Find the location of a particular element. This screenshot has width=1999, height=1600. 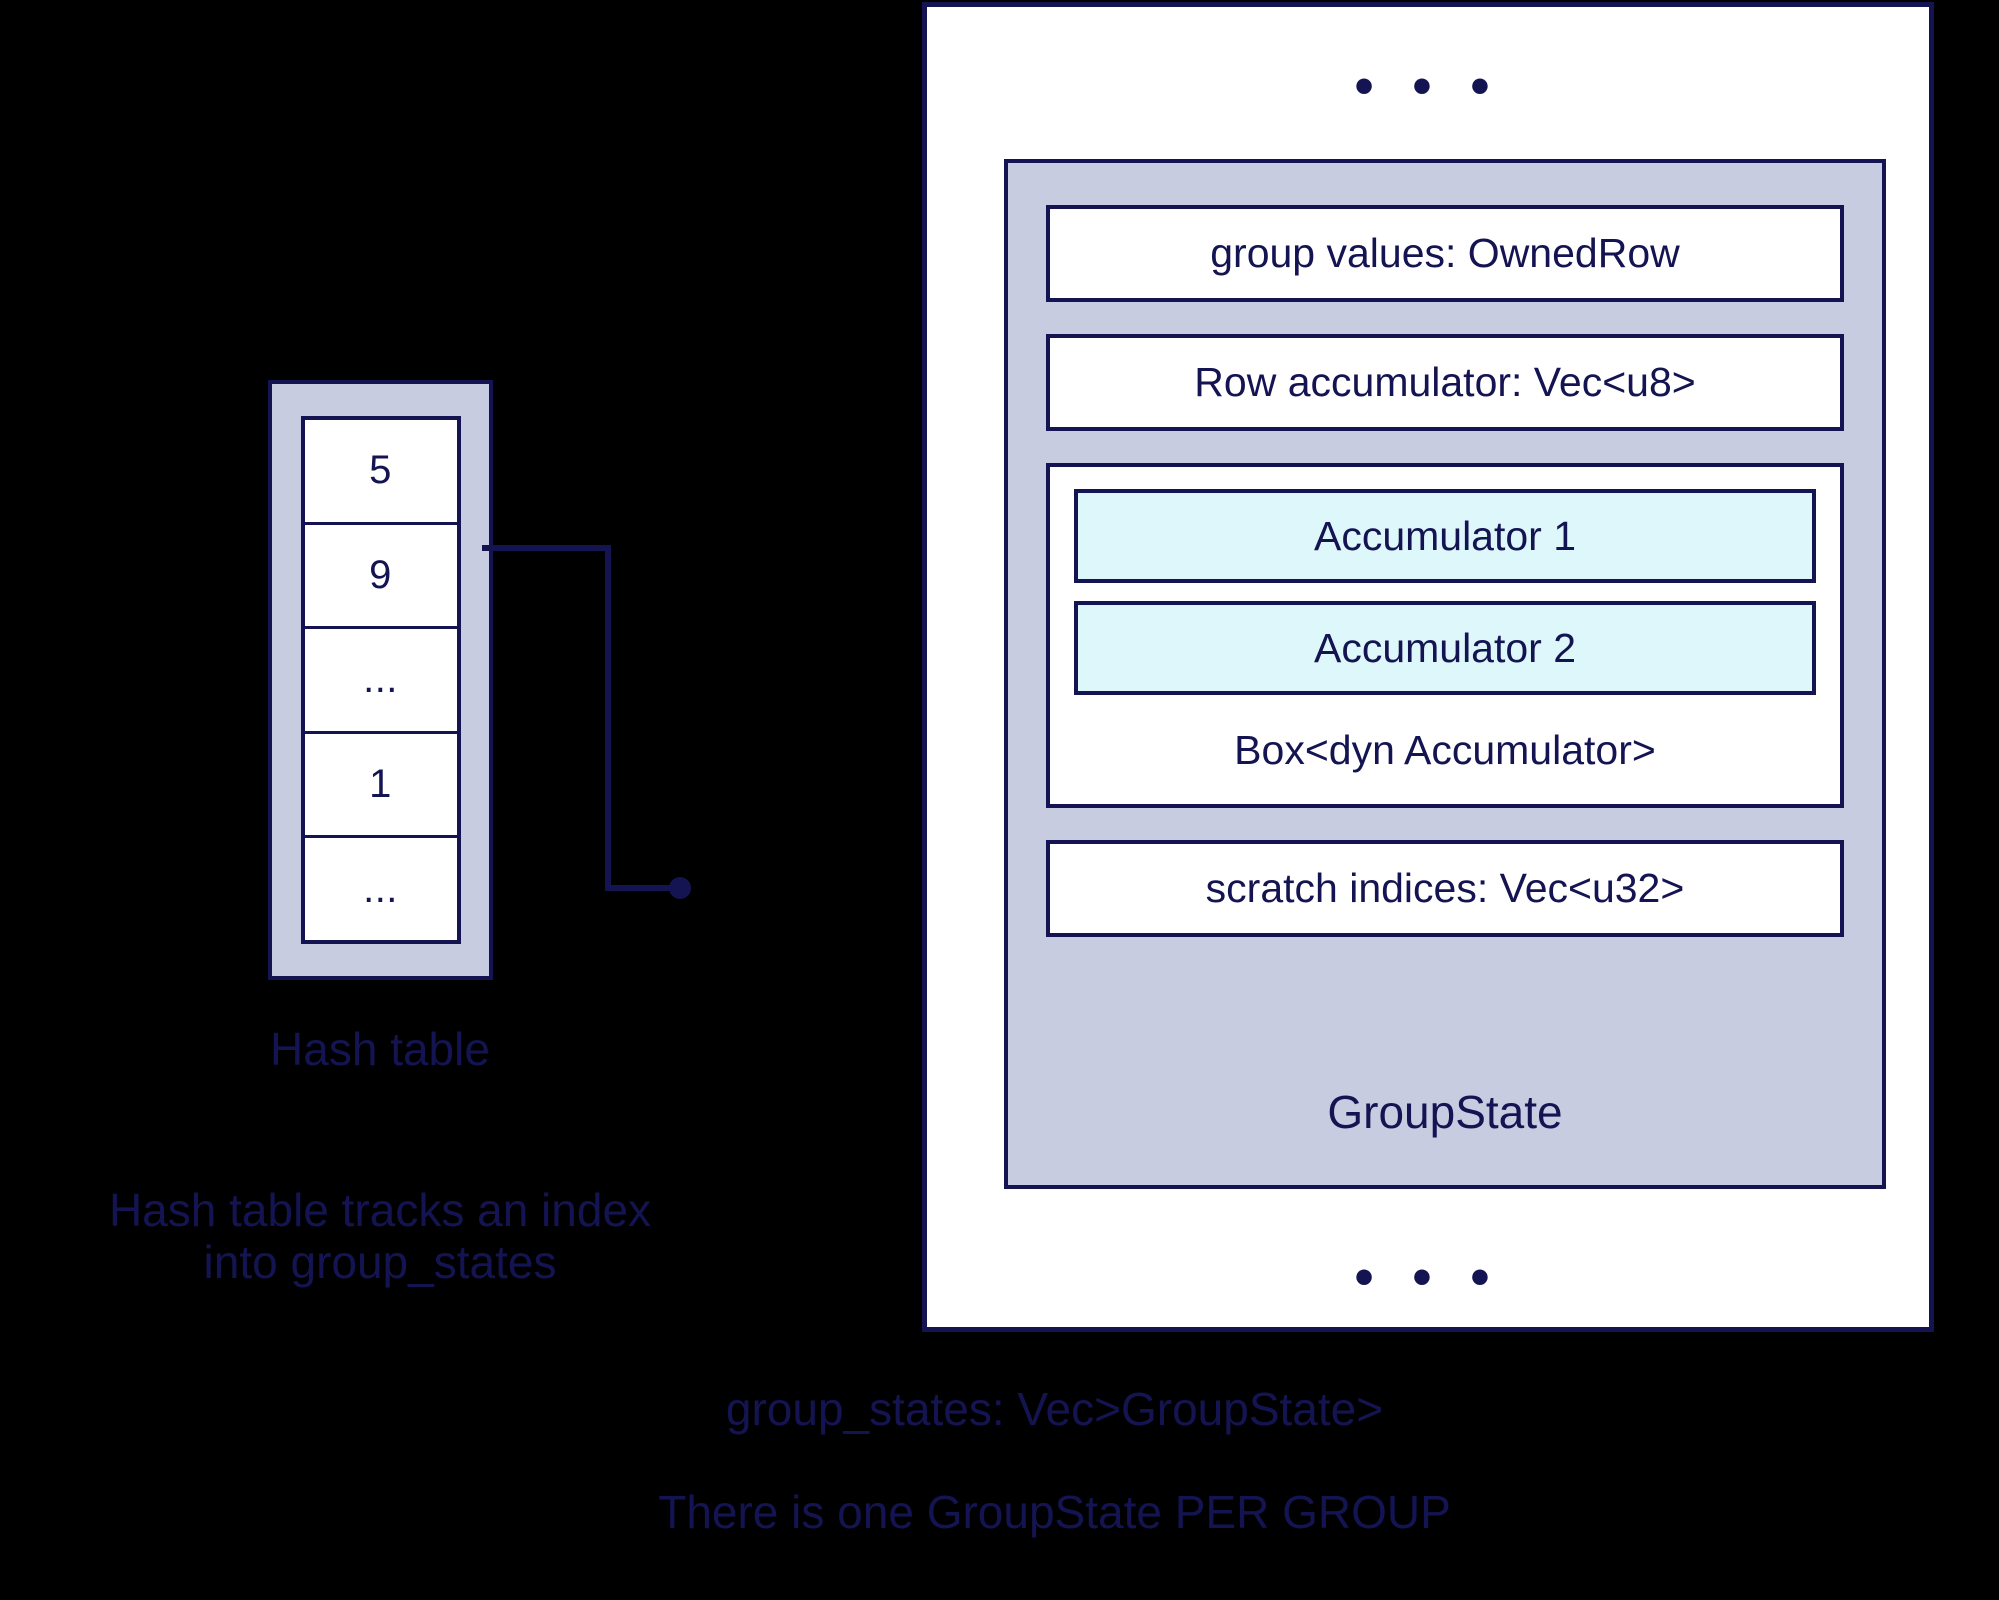

accumulator-group-label: Box<dyn Accumulator> is located at coordinates (1445, 750).